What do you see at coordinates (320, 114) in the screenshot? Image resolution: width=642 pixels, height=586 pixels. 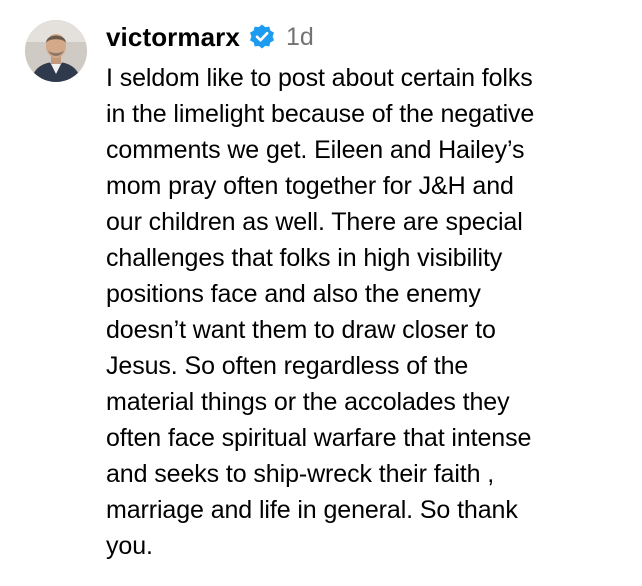 I see `comment-text-line: in the limelight because of the negative` at bounding box center [320, 114].